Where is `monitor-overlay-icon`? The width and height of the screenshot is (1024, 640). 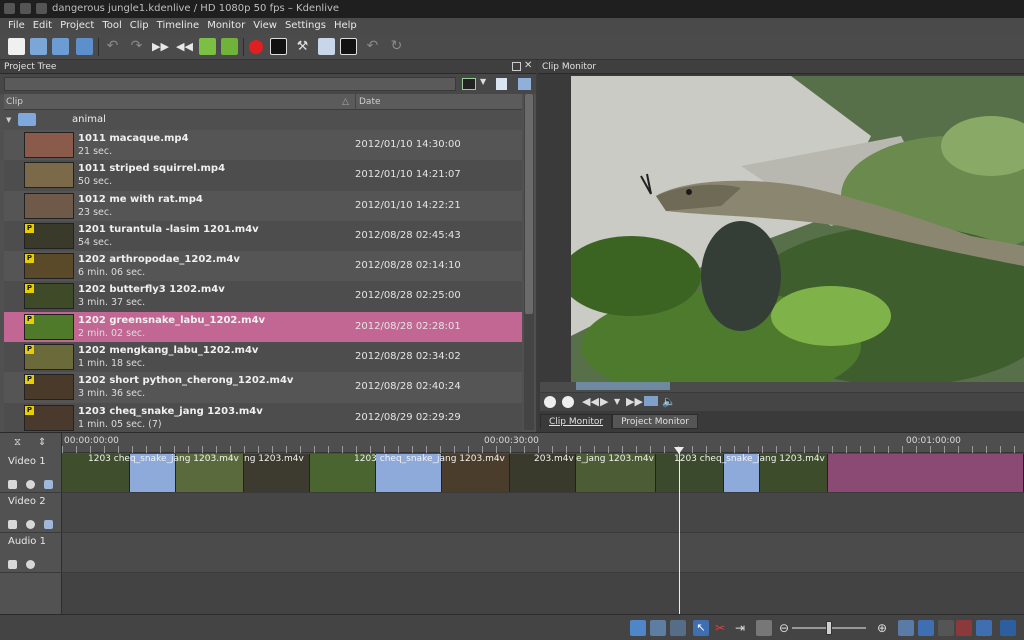 monitor-overlay-icon is located at coordinates (1008, 628).